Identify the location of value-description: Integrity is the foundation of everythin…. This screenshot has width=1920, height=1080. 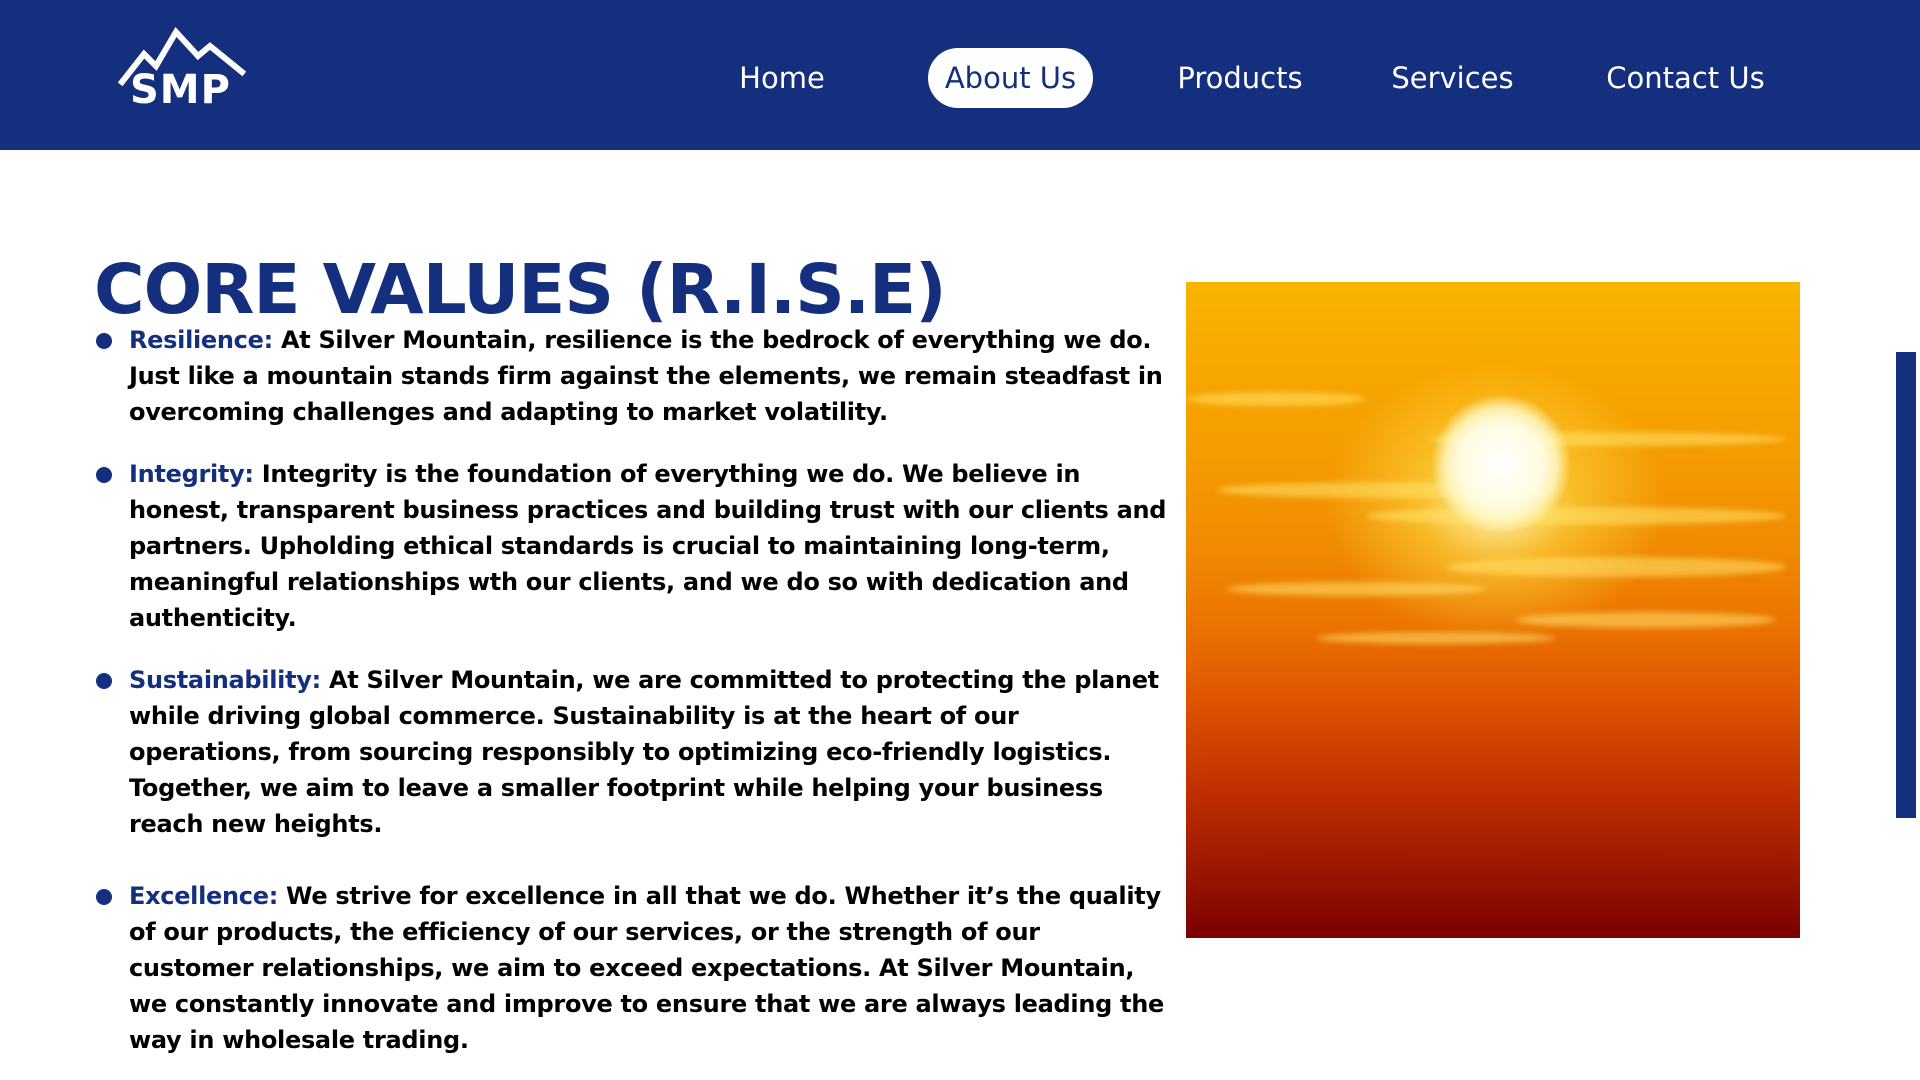
(648, 546).